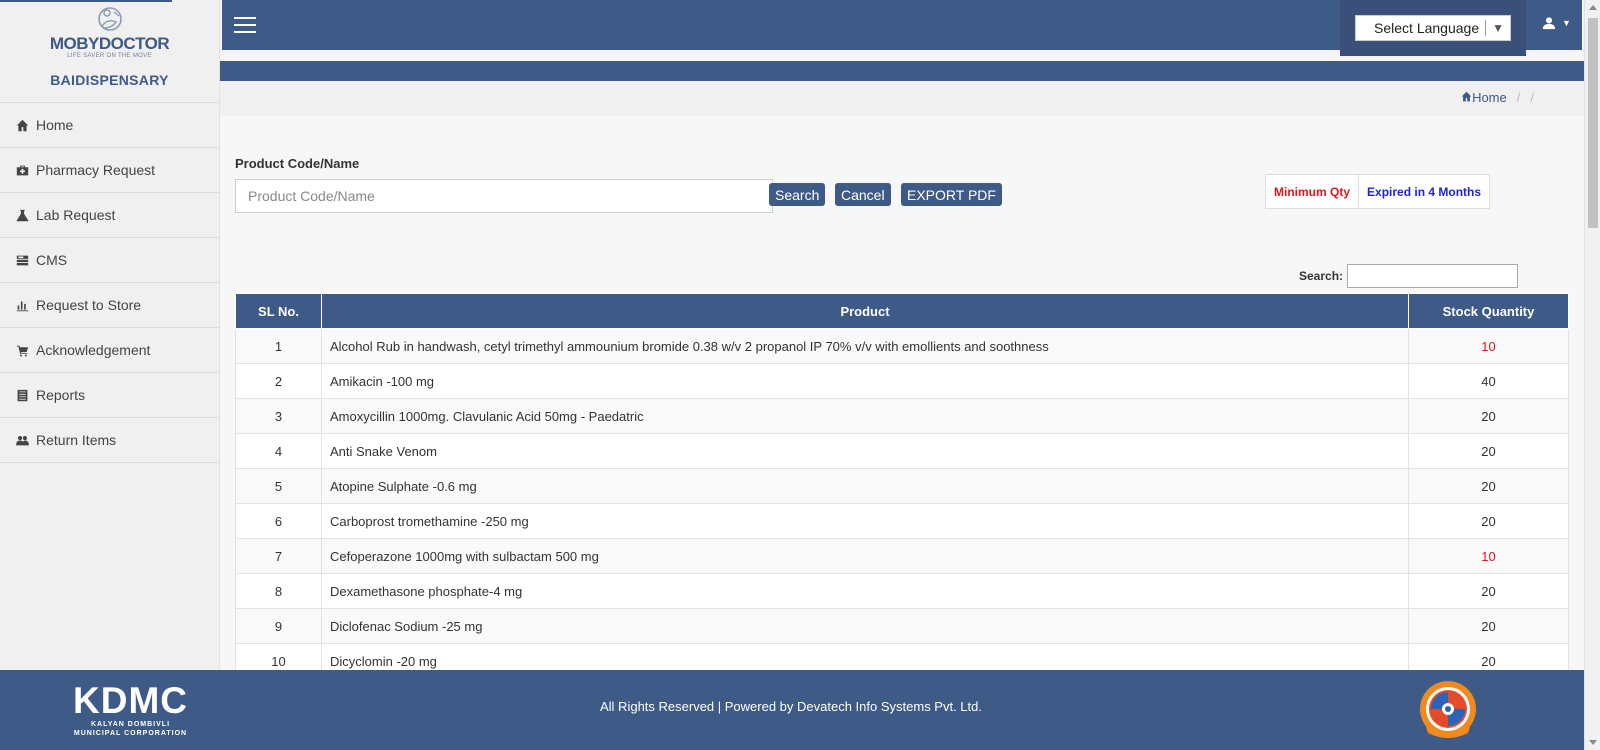  I want to click on top-navbar: Select Language ▼ ▼, so click(902, 28).